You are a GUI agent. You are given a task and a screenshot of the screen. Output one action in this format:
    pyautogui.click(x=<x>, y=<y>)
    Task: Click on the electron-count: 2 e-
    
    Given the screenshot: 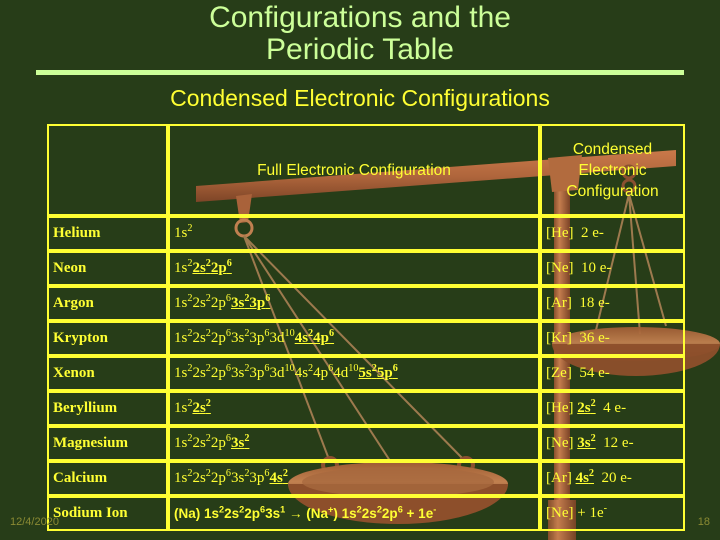 What is the action you would take?
    pyautogui.click(x=588, y=233)
    